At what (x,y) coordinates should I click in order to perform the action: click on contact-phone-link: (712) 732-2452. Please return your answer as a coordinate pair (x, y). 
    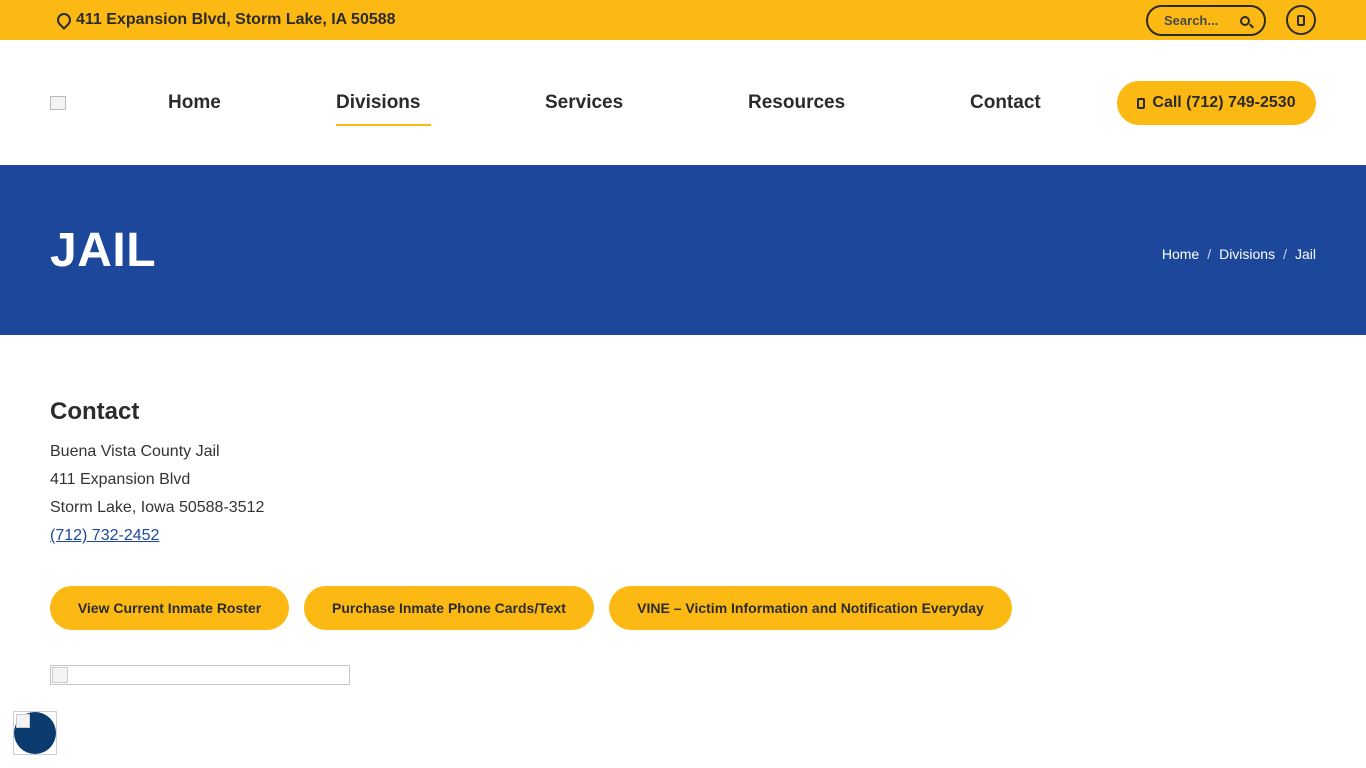
    Looking at the image, I should click on (104, 535).